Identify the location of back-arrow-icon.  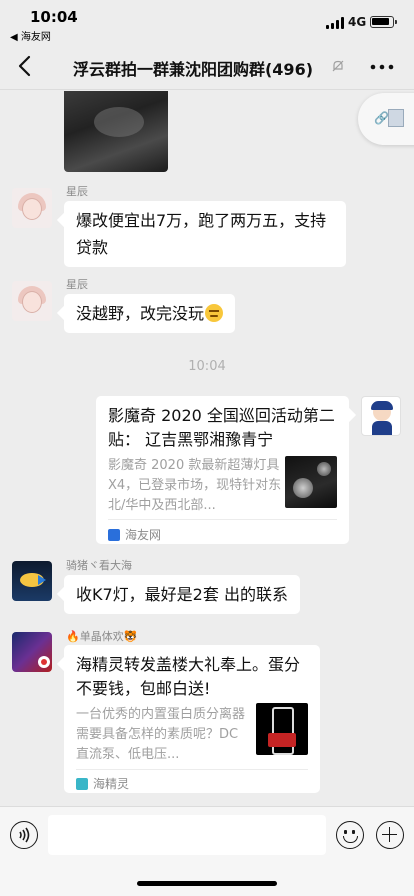
(26, 66).